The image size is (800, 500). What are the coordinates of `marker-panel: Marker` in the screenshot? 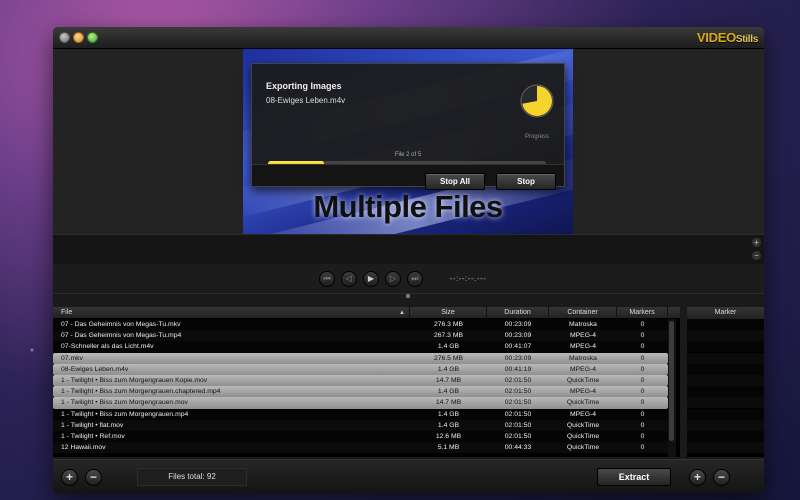 It's located at (725, 382).